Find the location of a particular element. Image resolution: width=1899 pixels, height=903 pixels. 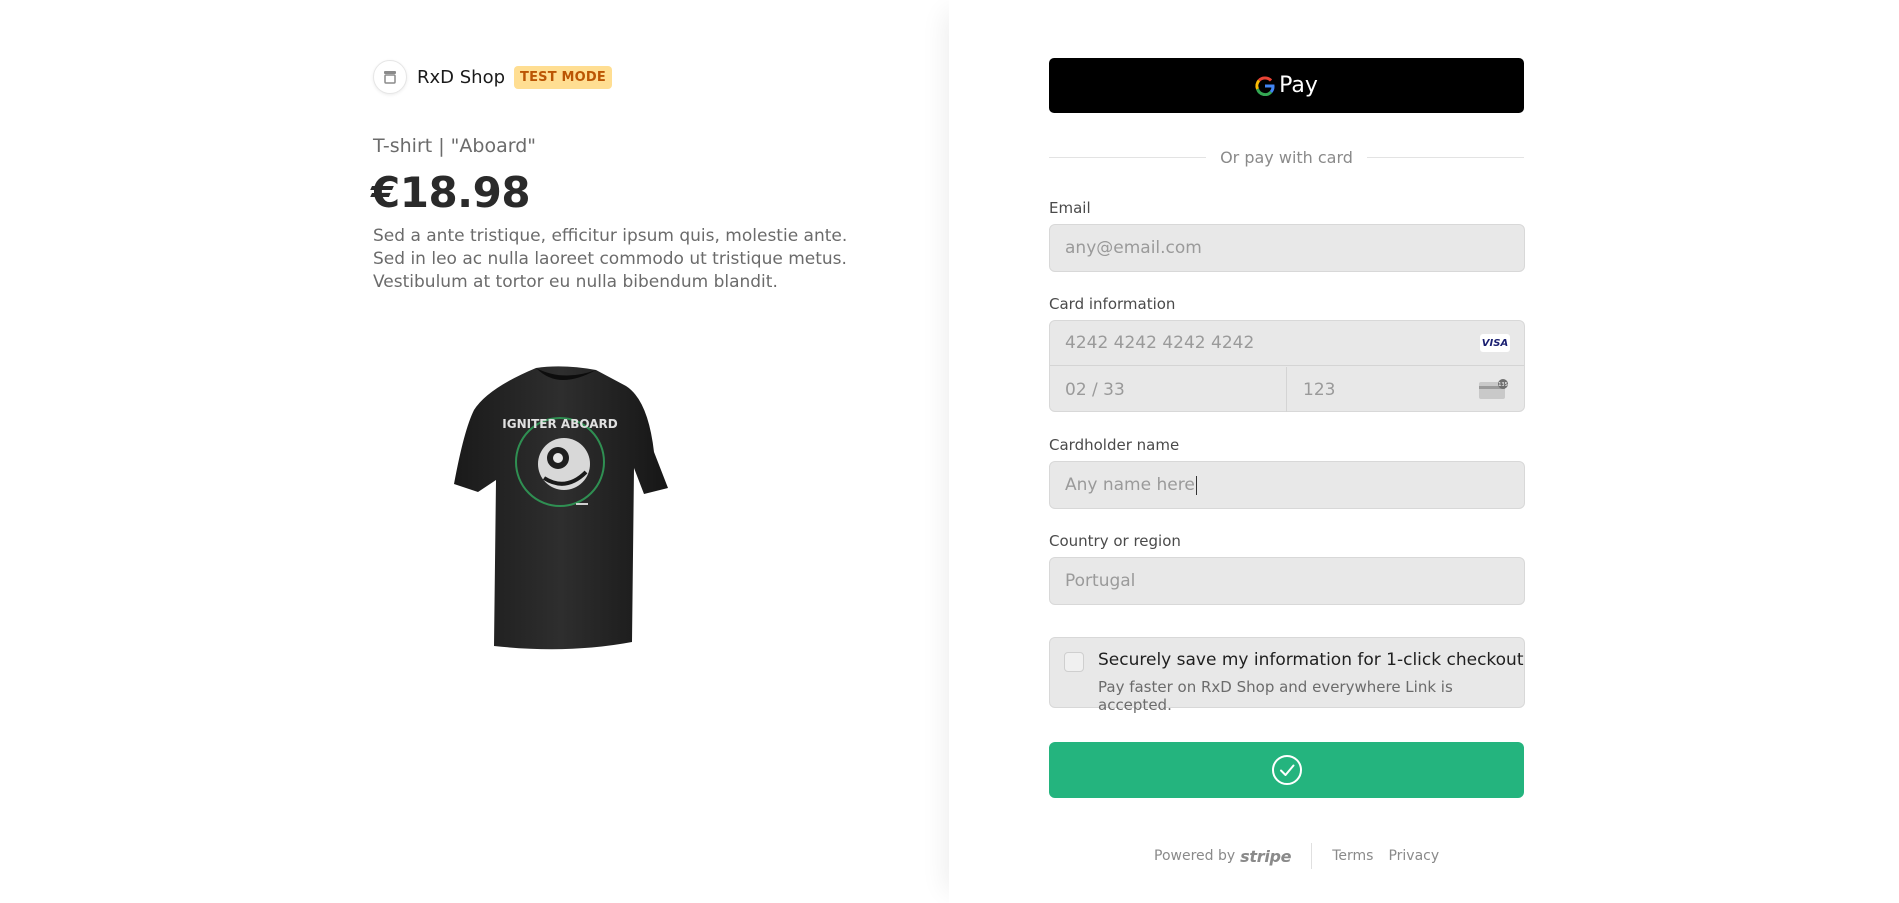

tshirt-image: IGNITER ABOARD is located at coordinates (563, 510).